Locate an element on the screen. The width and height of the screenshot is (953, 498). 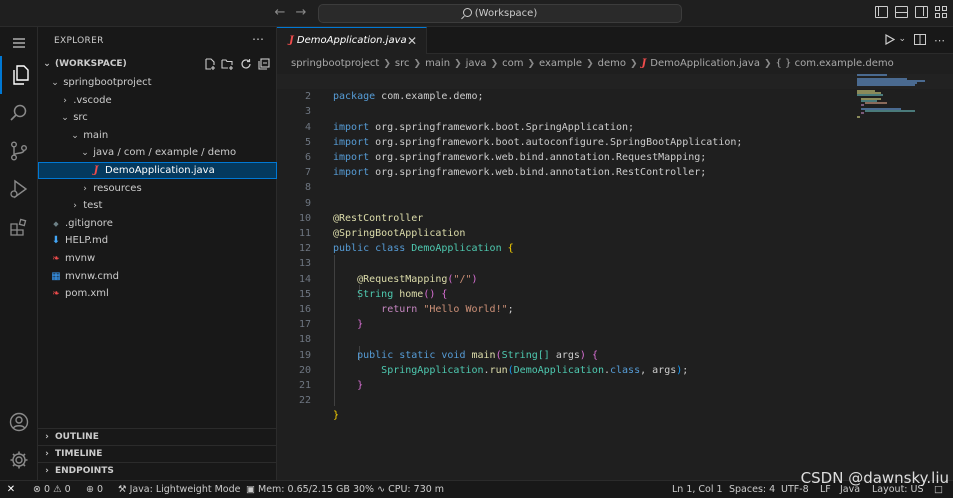
split-editor-icon is located at coordinates (920, 41).